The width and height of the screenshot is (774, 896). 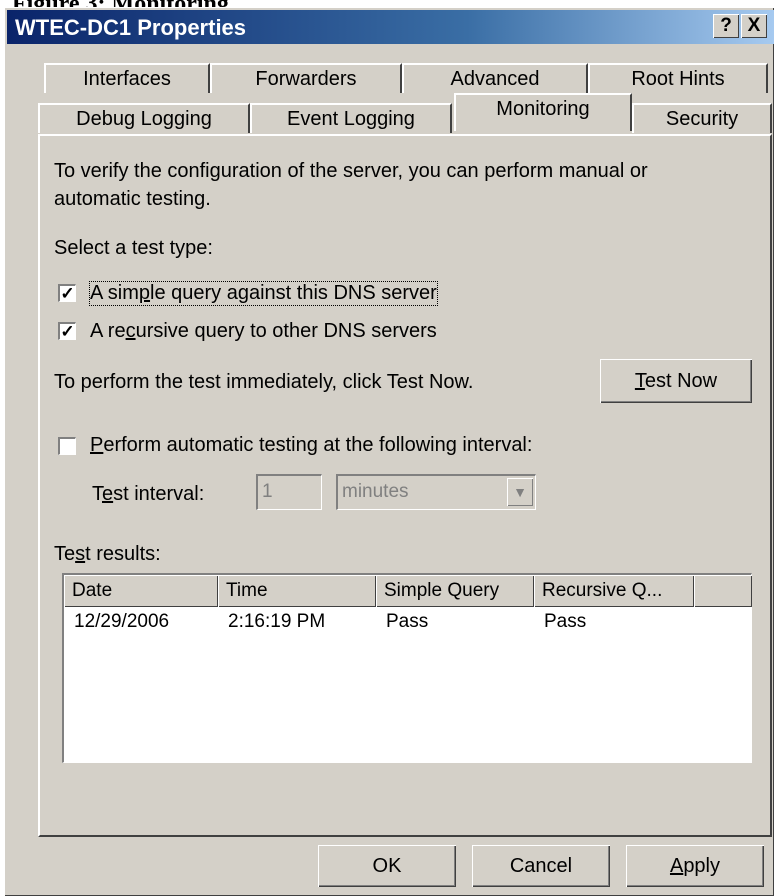 I want to click on column-header-date: Date, so click(x=141, y=591).